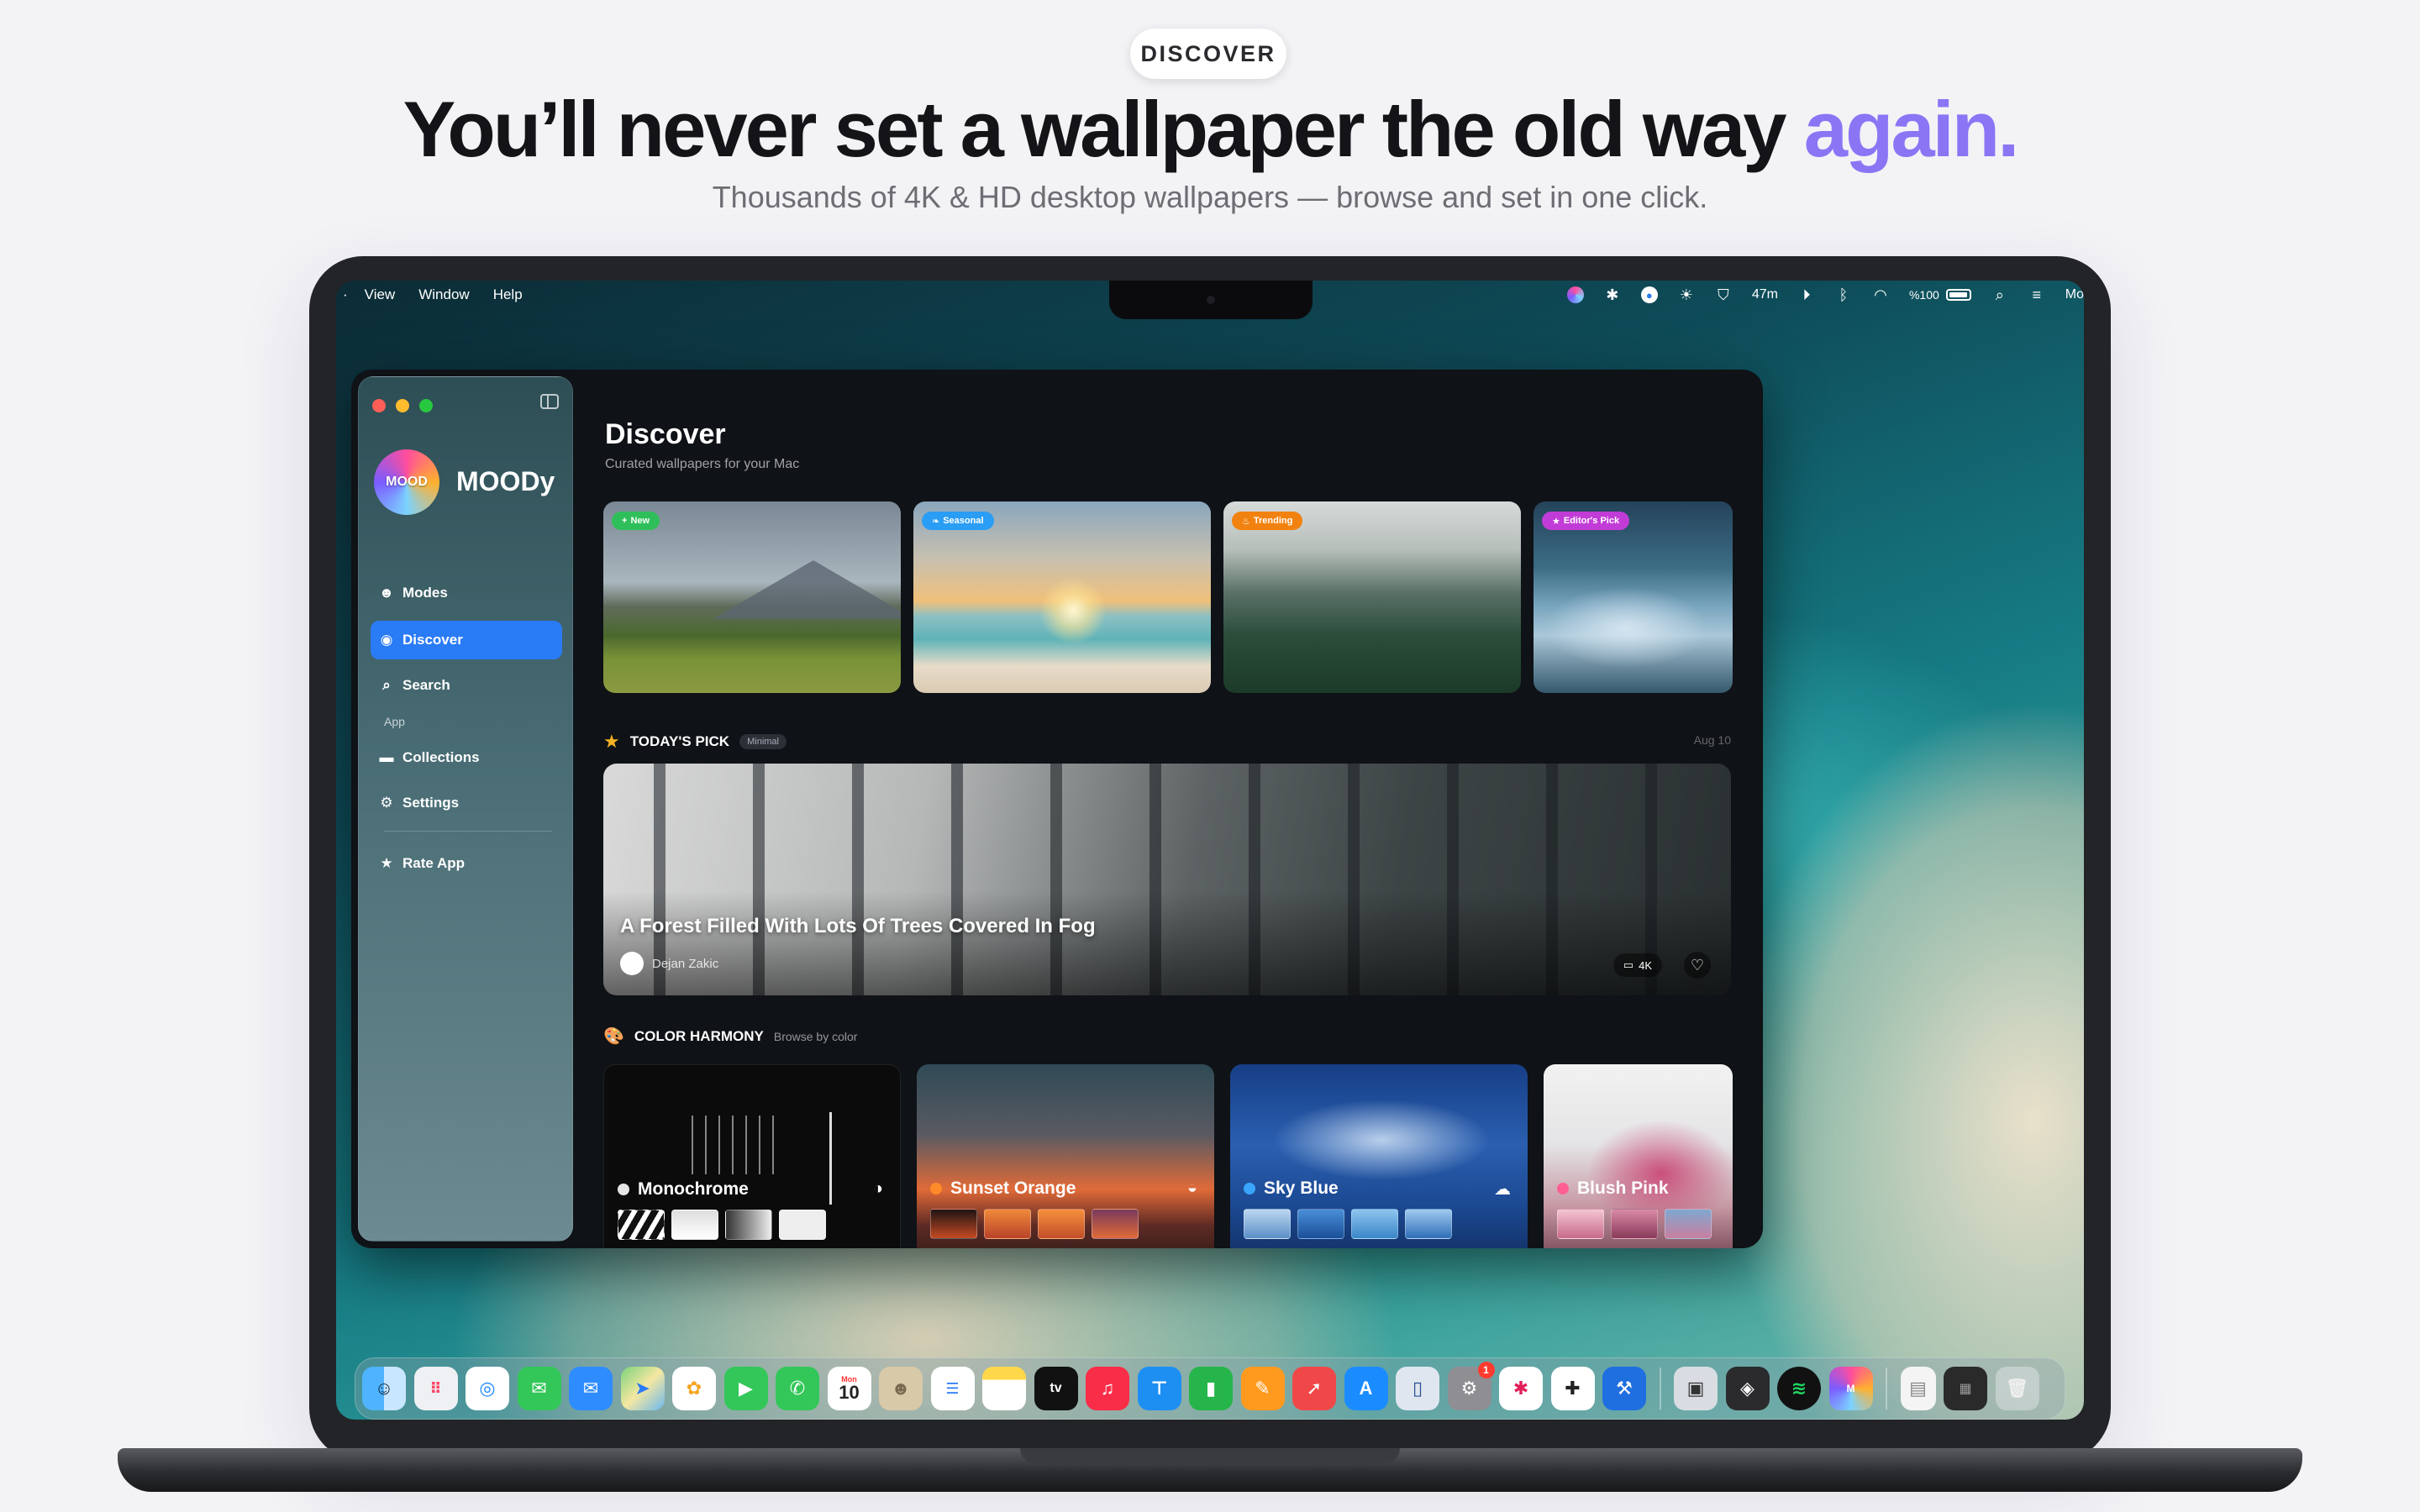 The image size is (2420, 1512). I want to click on color-harmony-label: COLOR HARMONY, so click(699, 1035).